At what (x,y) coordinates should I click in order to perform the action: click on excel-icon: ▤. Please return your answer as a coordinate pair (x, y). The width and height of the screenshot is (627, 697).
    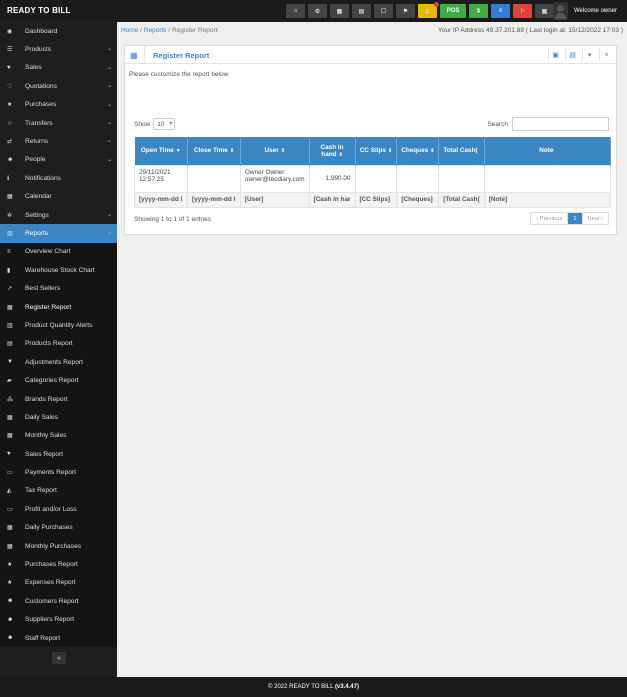
    Looking at the image, I should click on (572, 55).